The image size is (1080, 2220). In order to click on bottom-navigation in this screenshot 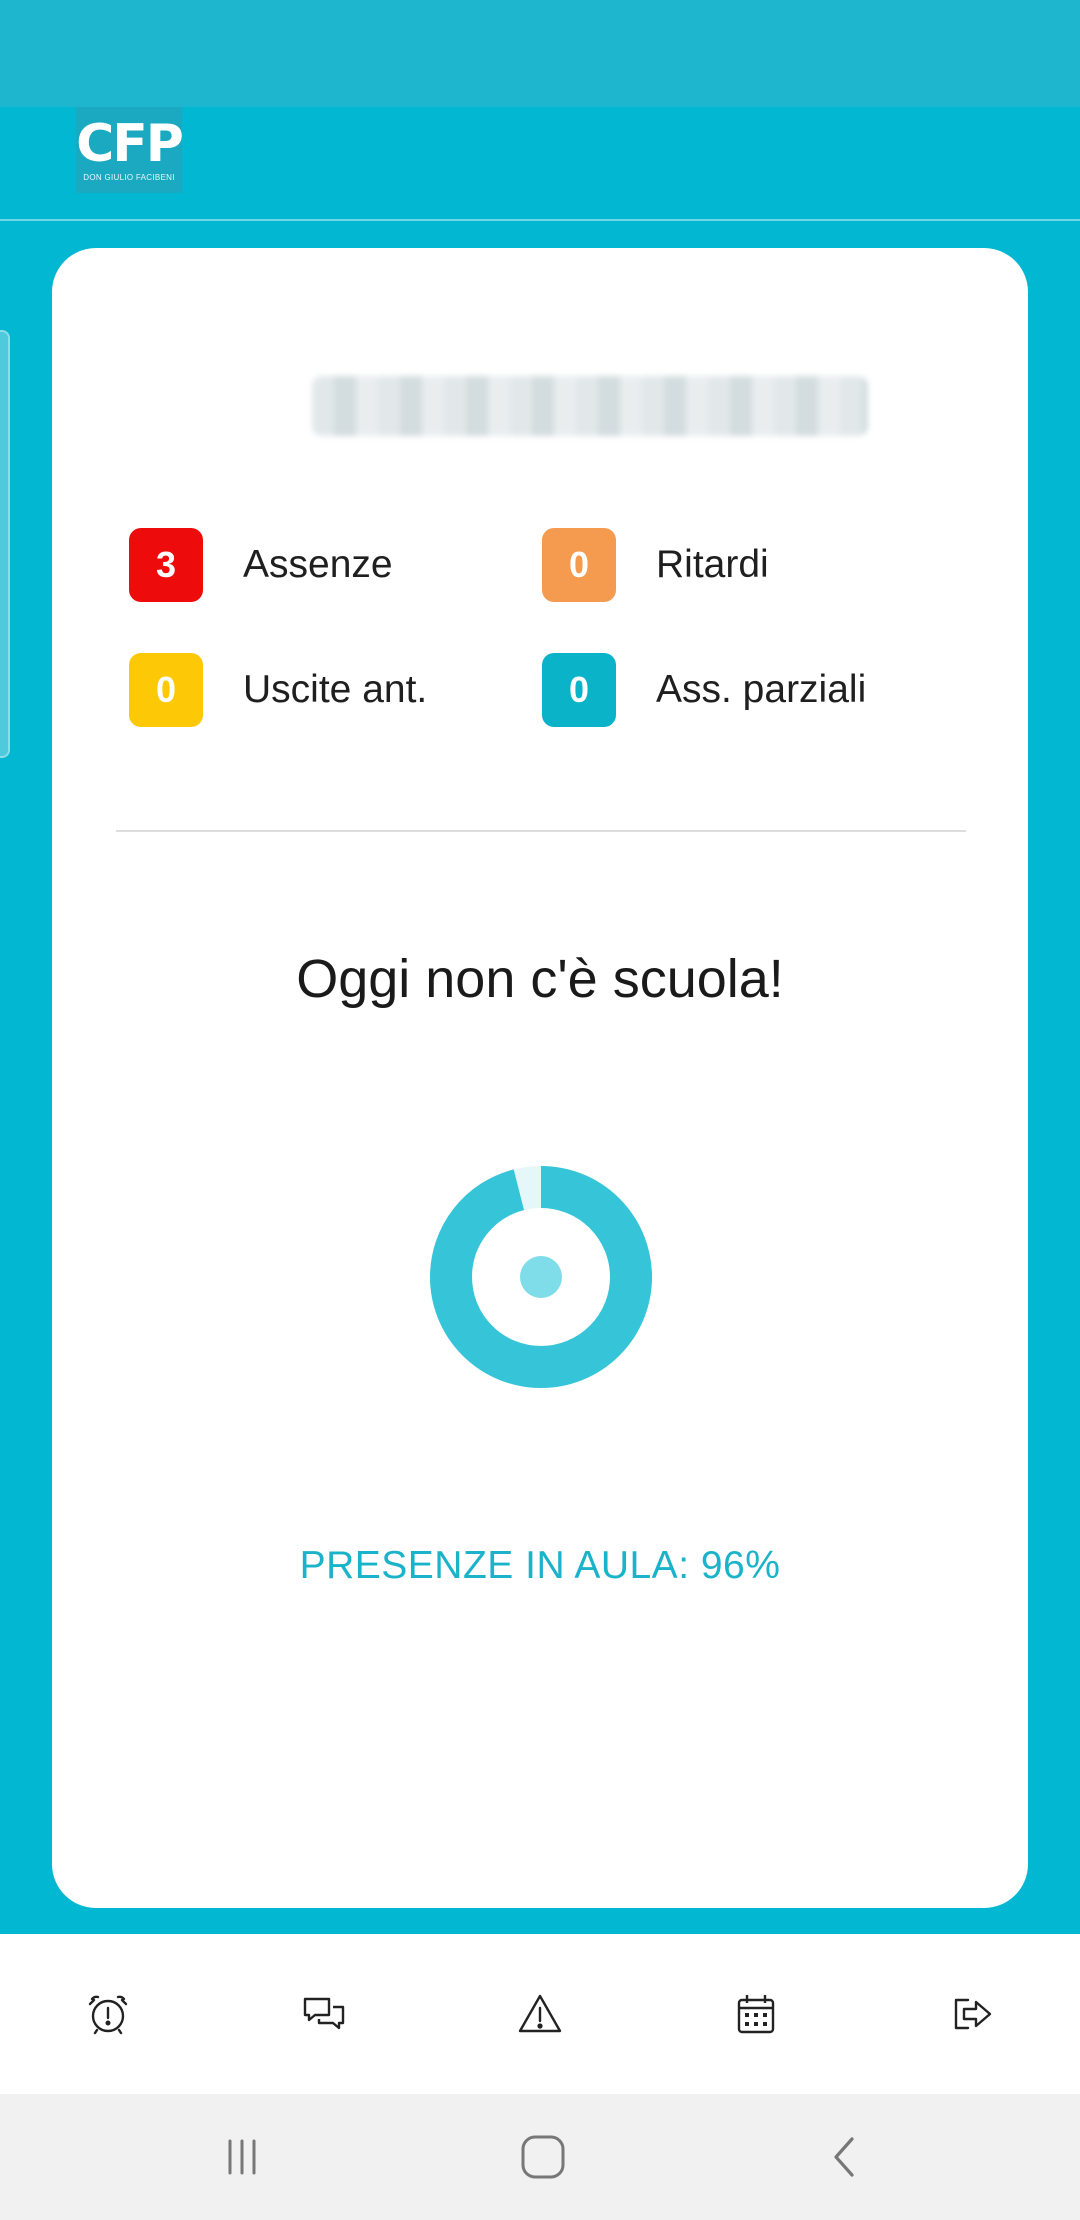, I will do `click(540, 2014)`.